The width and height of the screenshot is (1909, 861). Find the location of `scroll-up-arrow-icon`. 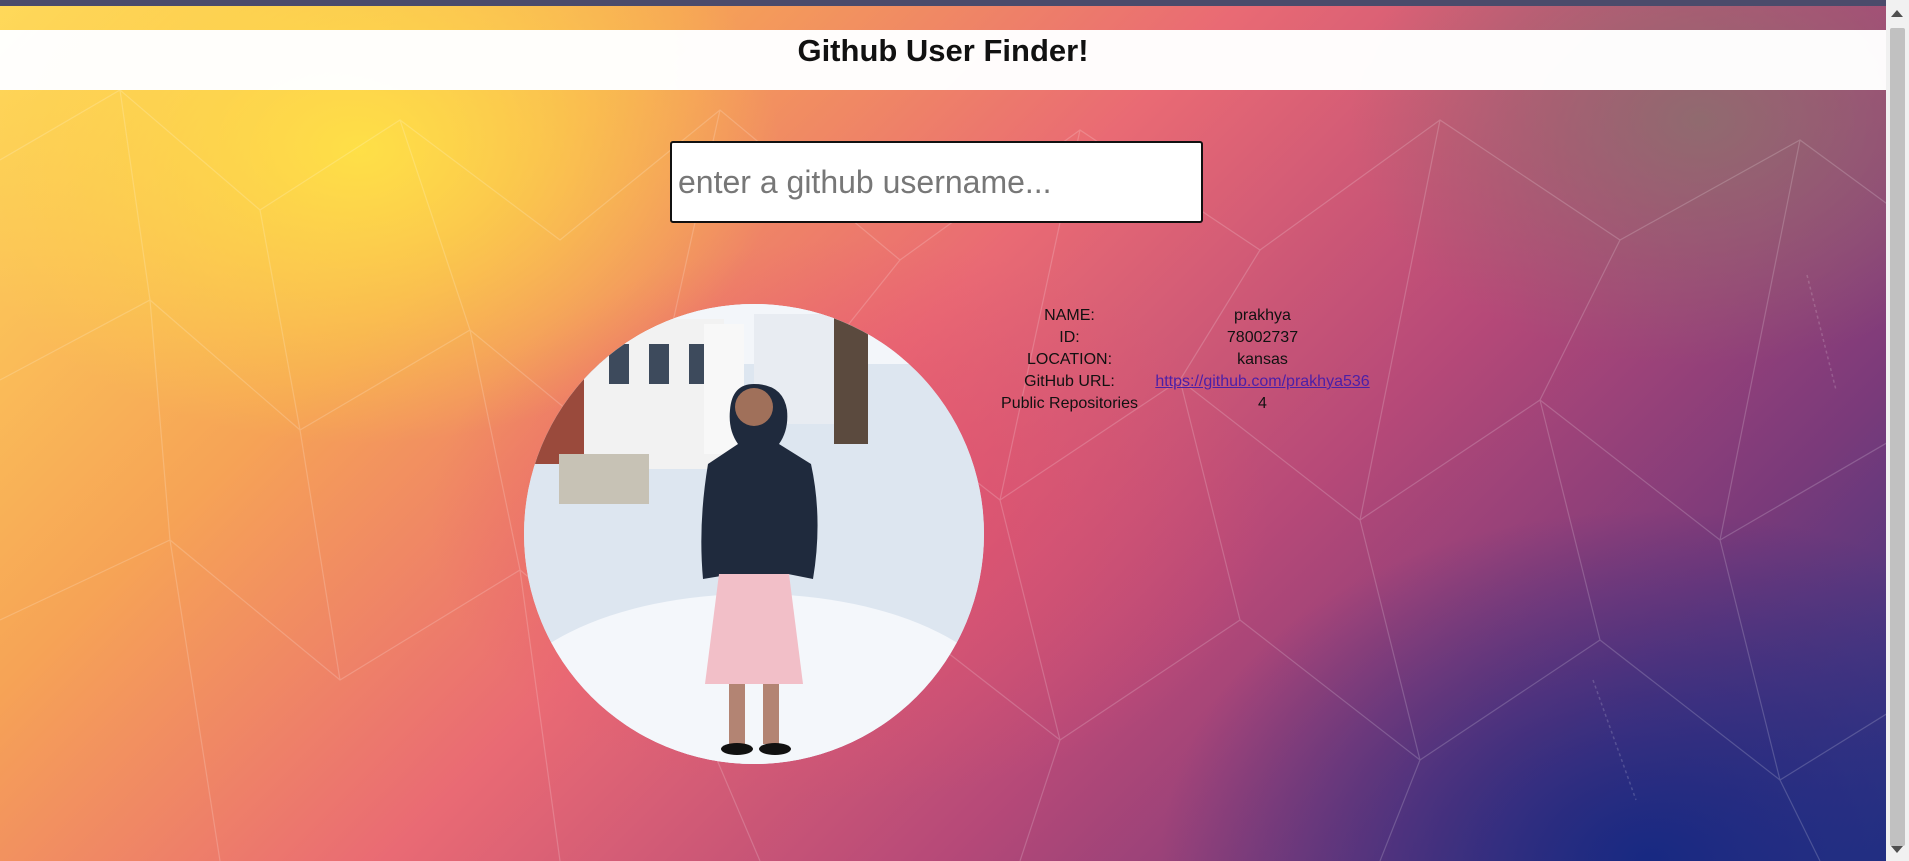

scroll-up-arrow-icon is located at coordinates (1897, 13).